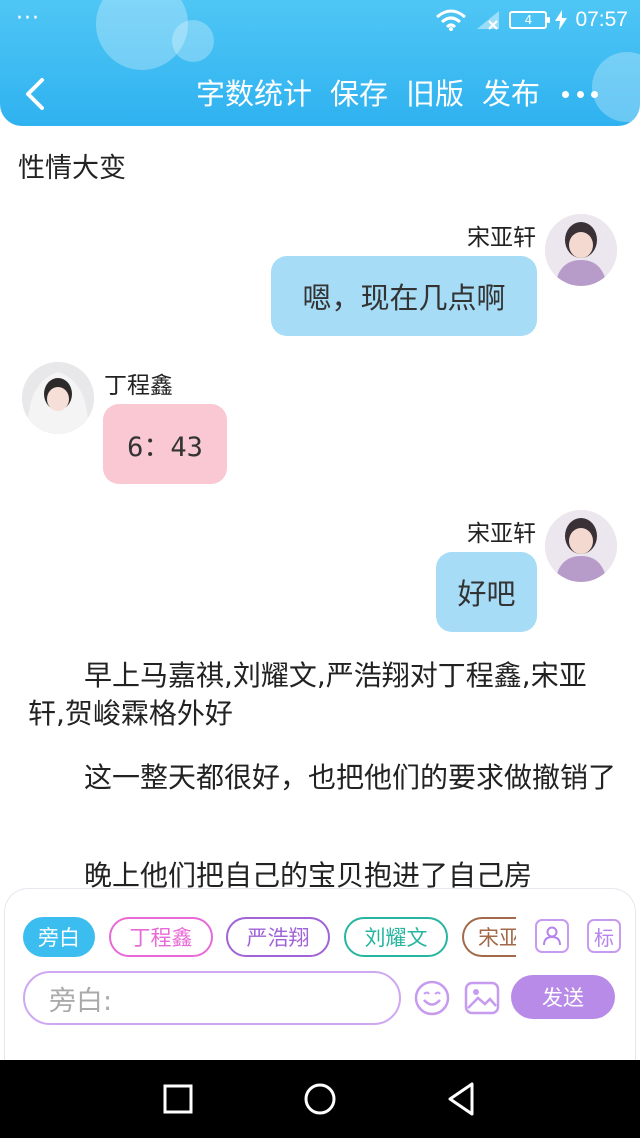 The image size is (640, 1138). I want to click on toolbar: 字数统计 保存 旧版 发布, so click(320, 94).